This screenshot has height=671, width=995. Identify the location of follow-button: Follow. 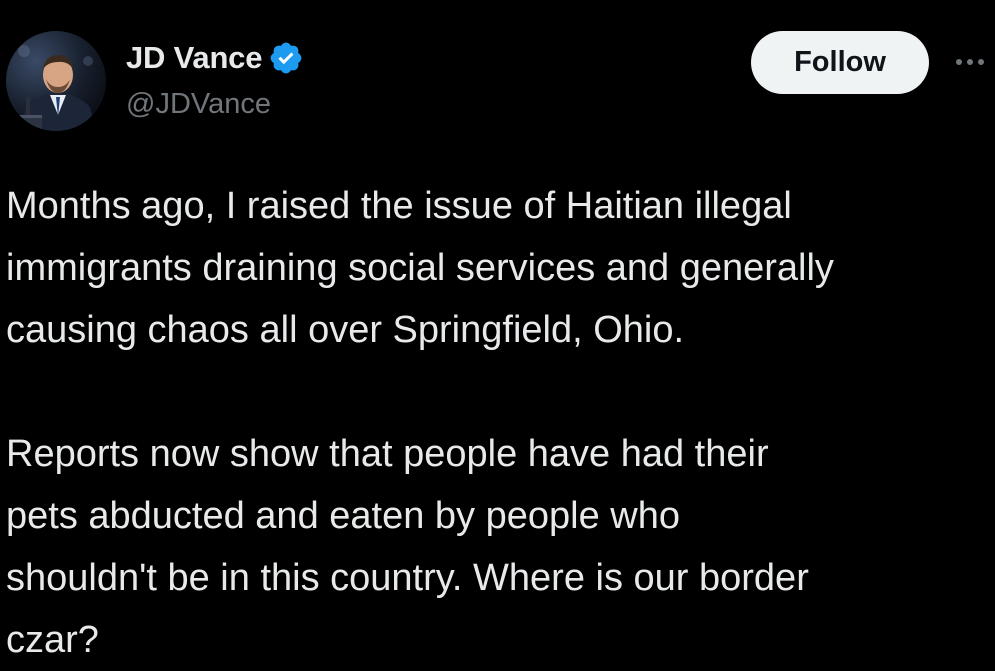
(840, 62).